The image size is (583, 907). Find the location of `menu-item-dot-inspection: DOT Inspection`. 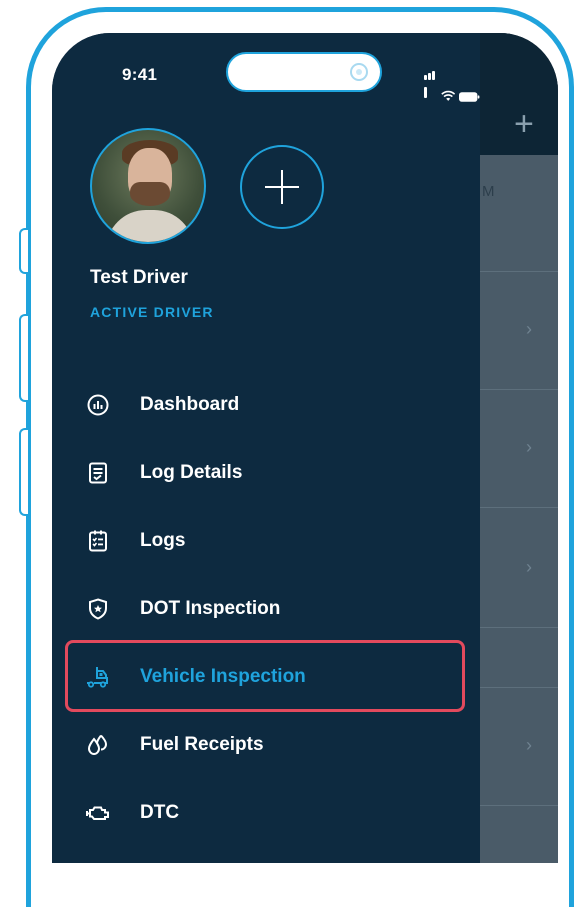

menu-item-dot-inspection: DOT Inspection is located at coordinates (183, 609).